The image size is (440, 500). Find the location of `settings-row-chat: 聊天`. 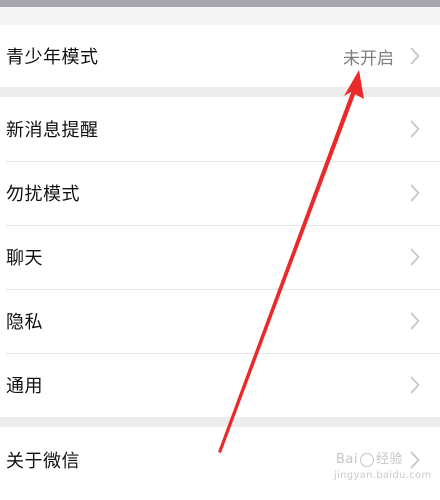

settings-row-chat: 聊天 is located at coordinates (220, 257).